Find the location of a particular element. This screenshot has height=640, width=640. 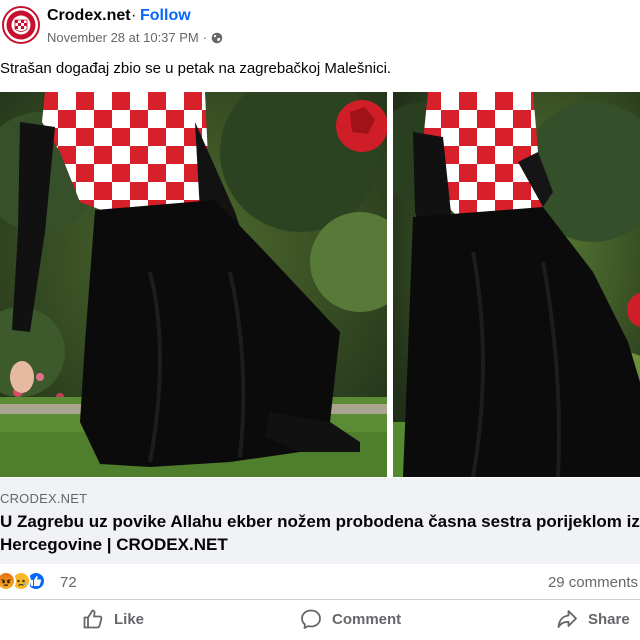

reaction-count: 72 is located at coordinates (68, 582).